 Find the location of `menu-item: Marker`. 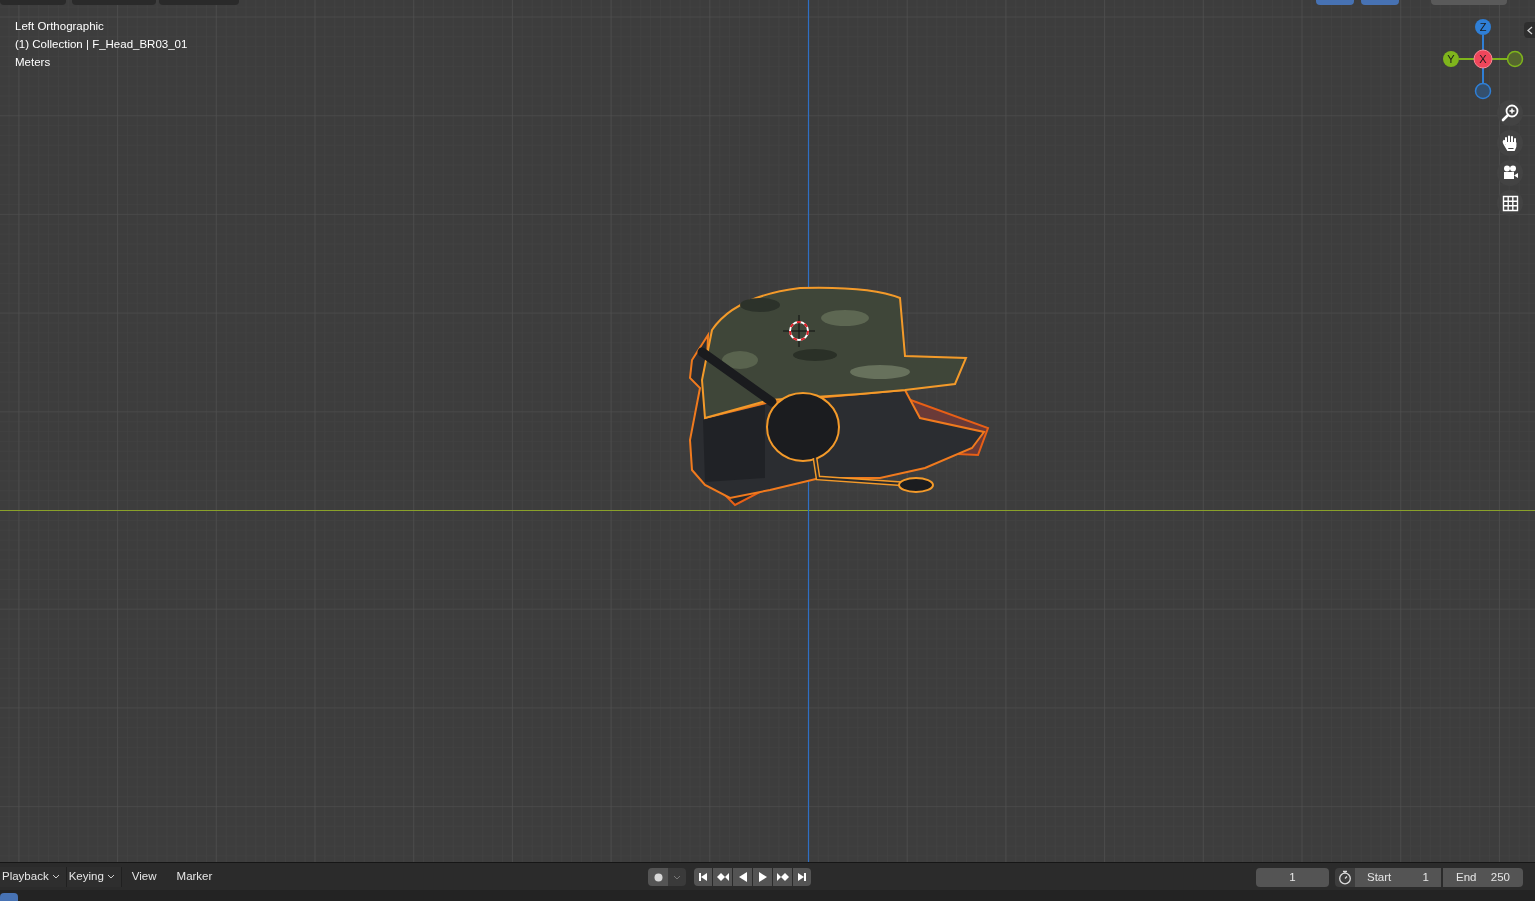

menu-item: Marker is located at coordinates (194, 876).